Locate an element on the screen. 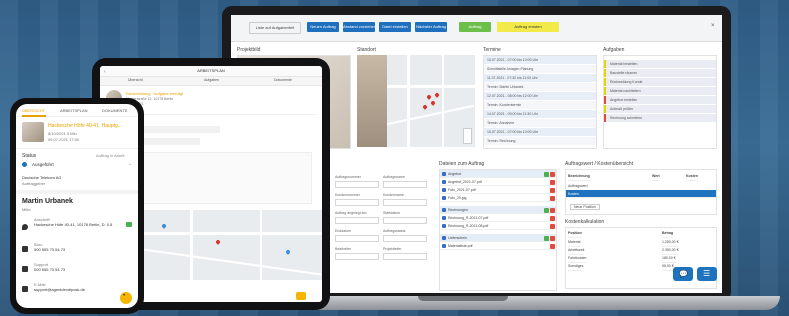  list-item: Rückmeldung Kunde is located at coordinates (660, 82).